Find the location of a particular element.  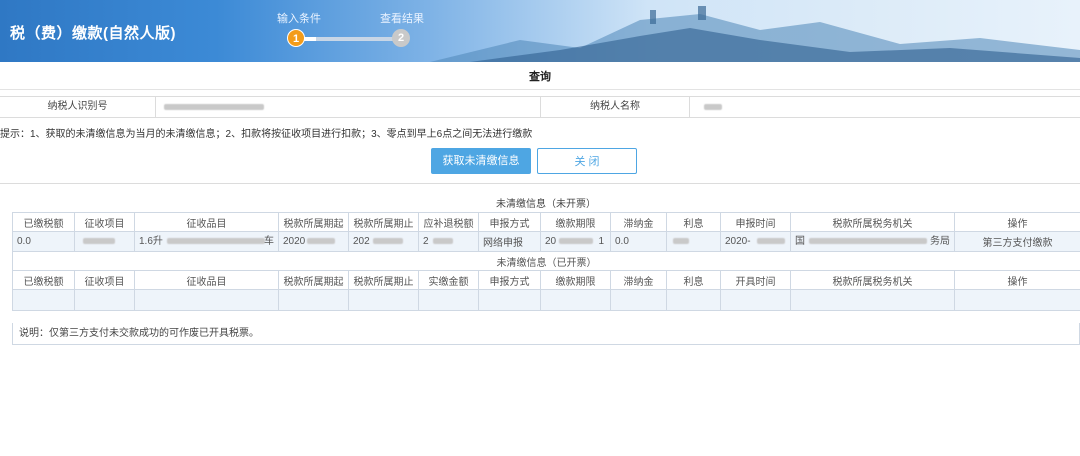

amount-cell: 2 is located at coordinates (448, 241).